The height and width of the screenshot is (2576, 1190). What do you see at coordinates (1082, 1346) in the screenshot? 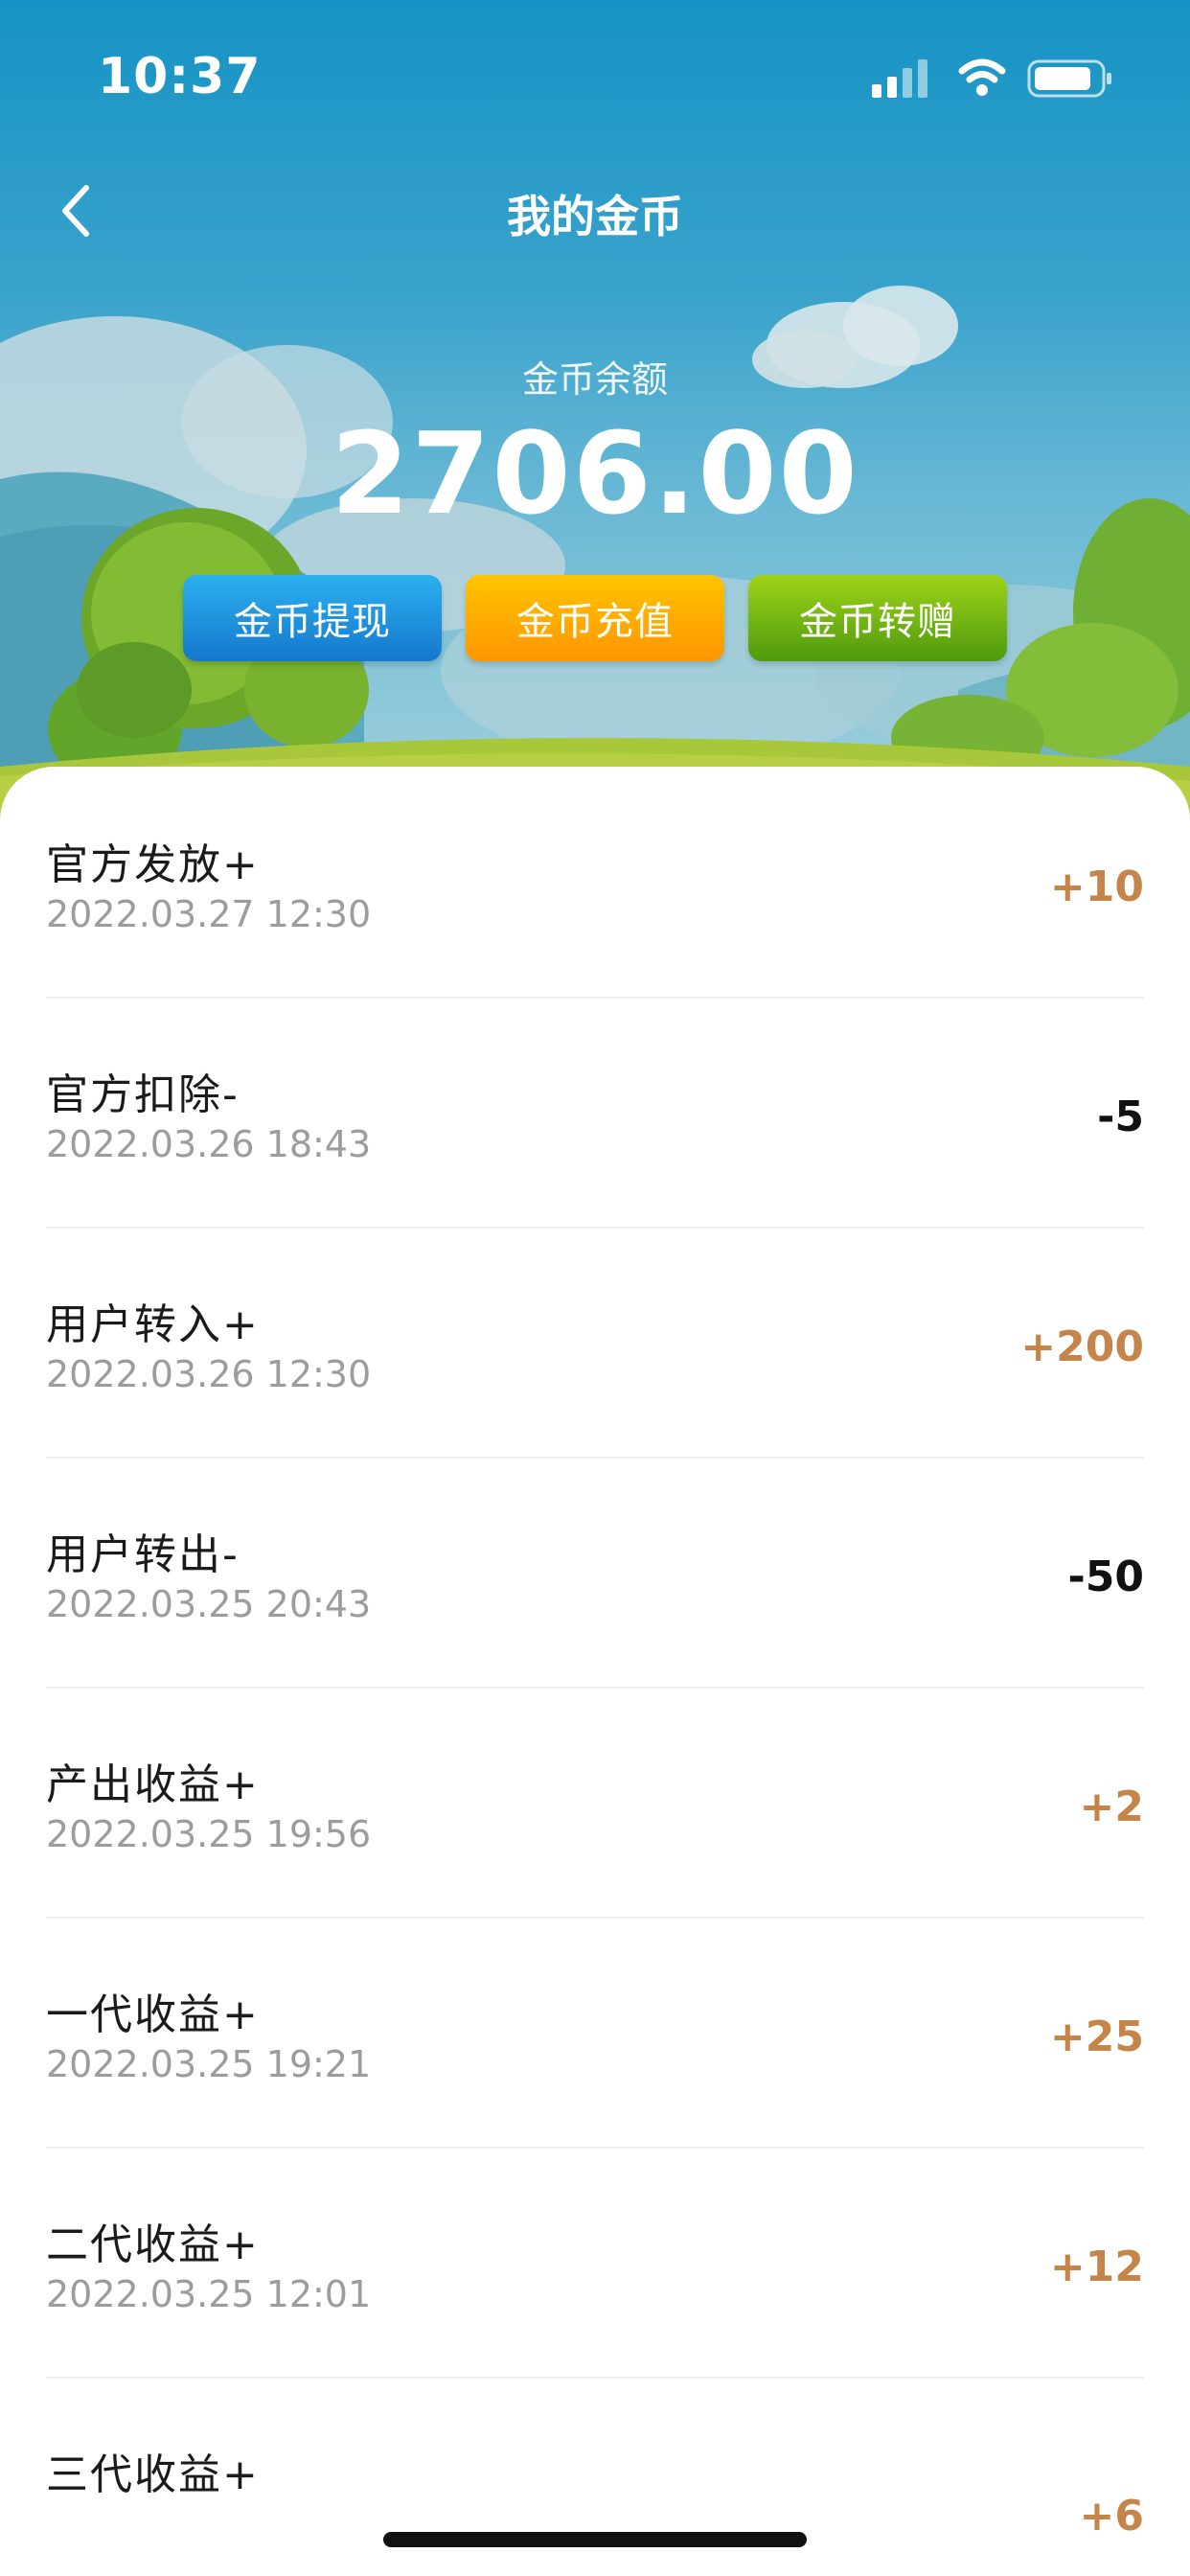
I see `transaction-amount: +200` at bounding box center [1082, 1346].